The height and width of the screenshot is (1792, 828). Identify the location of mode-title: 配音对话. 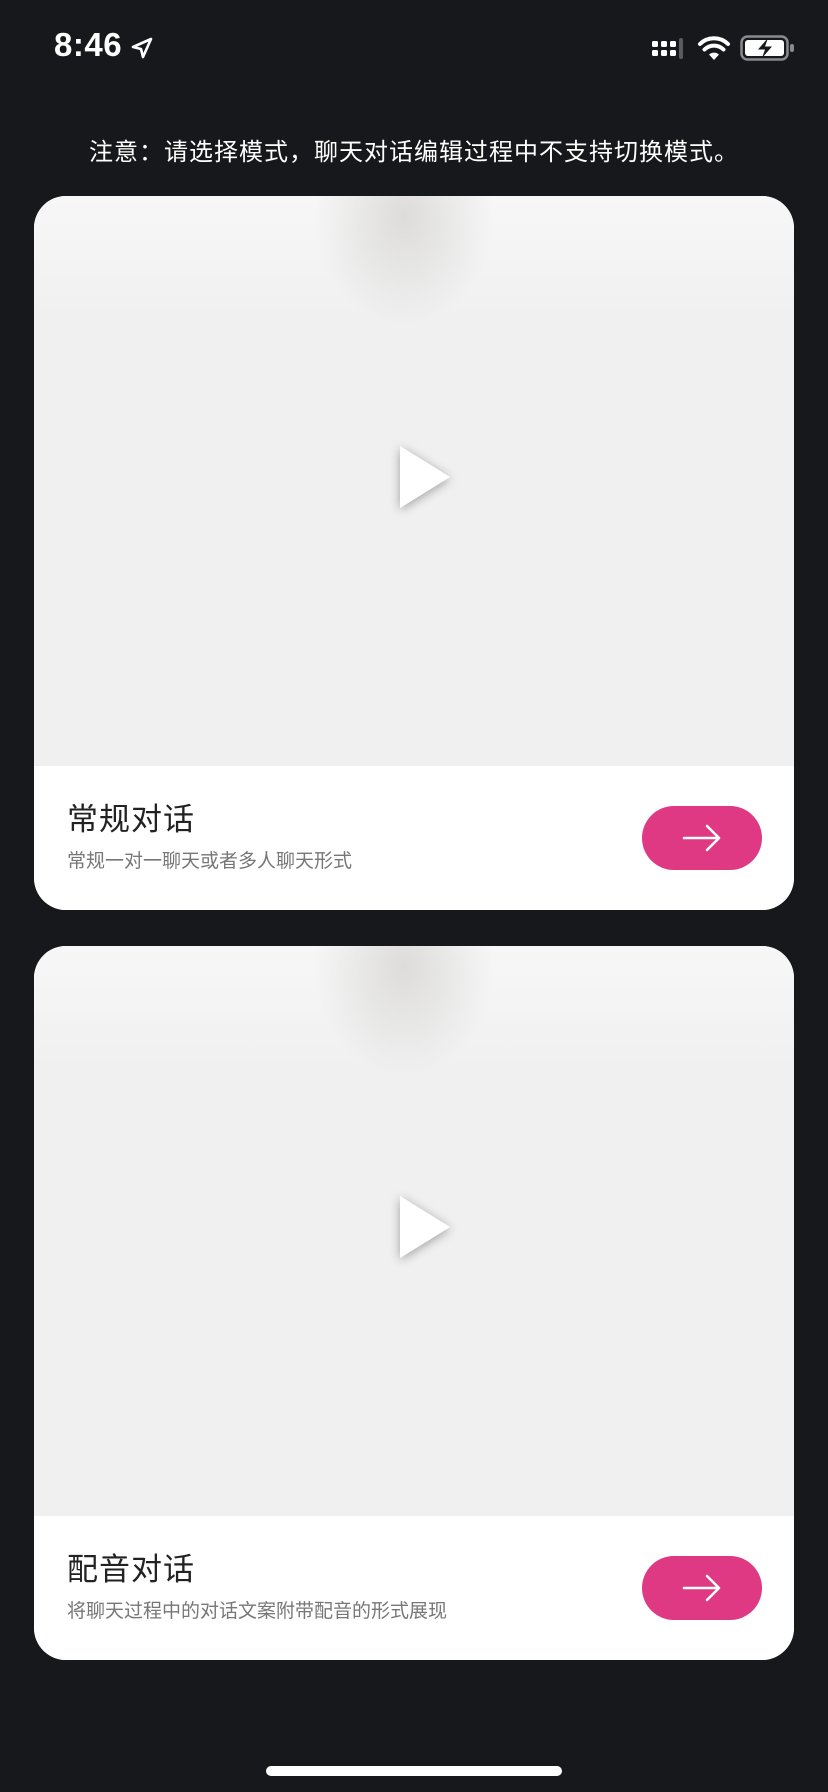
(131, 1570).